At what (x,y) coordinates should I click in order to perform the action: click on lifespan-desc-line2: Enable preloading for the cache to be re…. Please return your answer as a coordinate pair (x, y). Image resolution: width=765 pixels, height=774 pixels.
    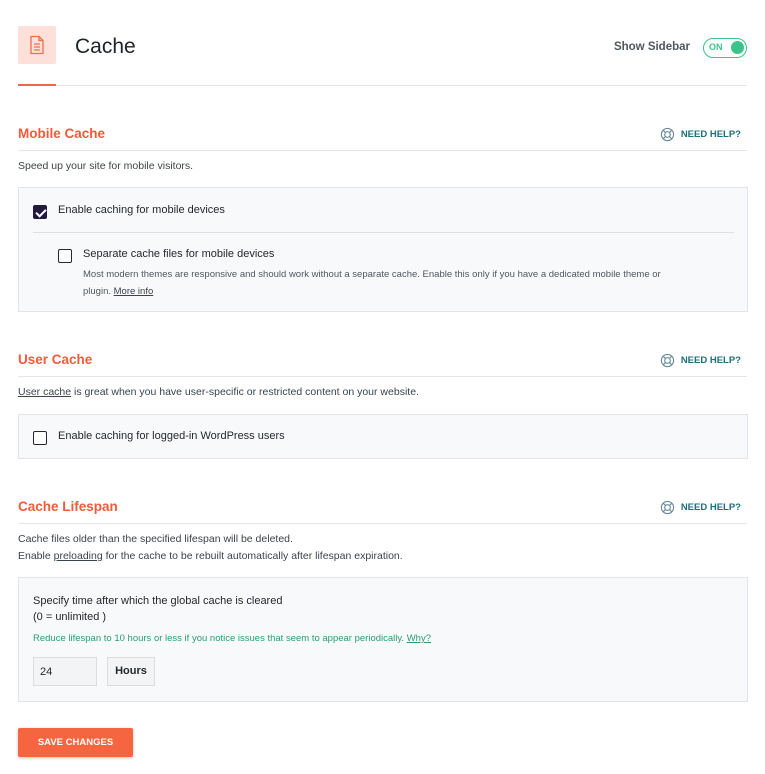
    Looking at the image, I should click on (210, 556).